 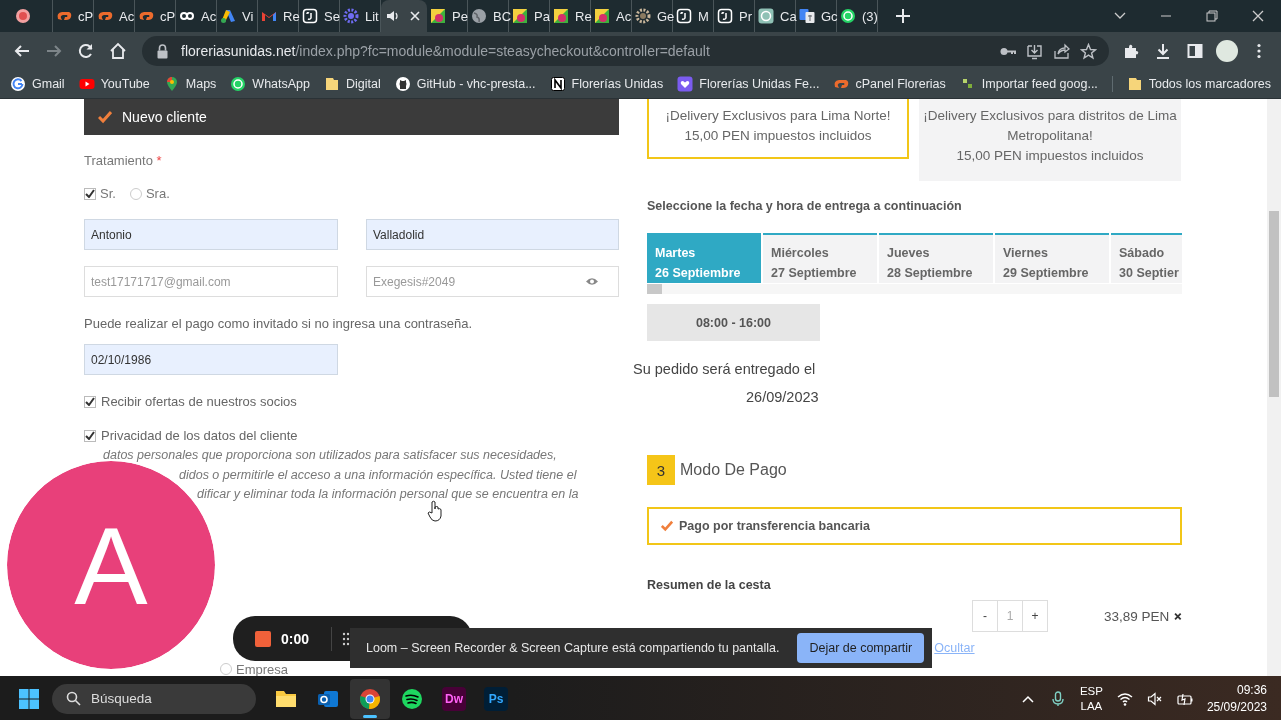 What do you see at coordinates (190, 84) in the screenshot?
I see `bookmark: Maps` at bounding box center [190, 84].